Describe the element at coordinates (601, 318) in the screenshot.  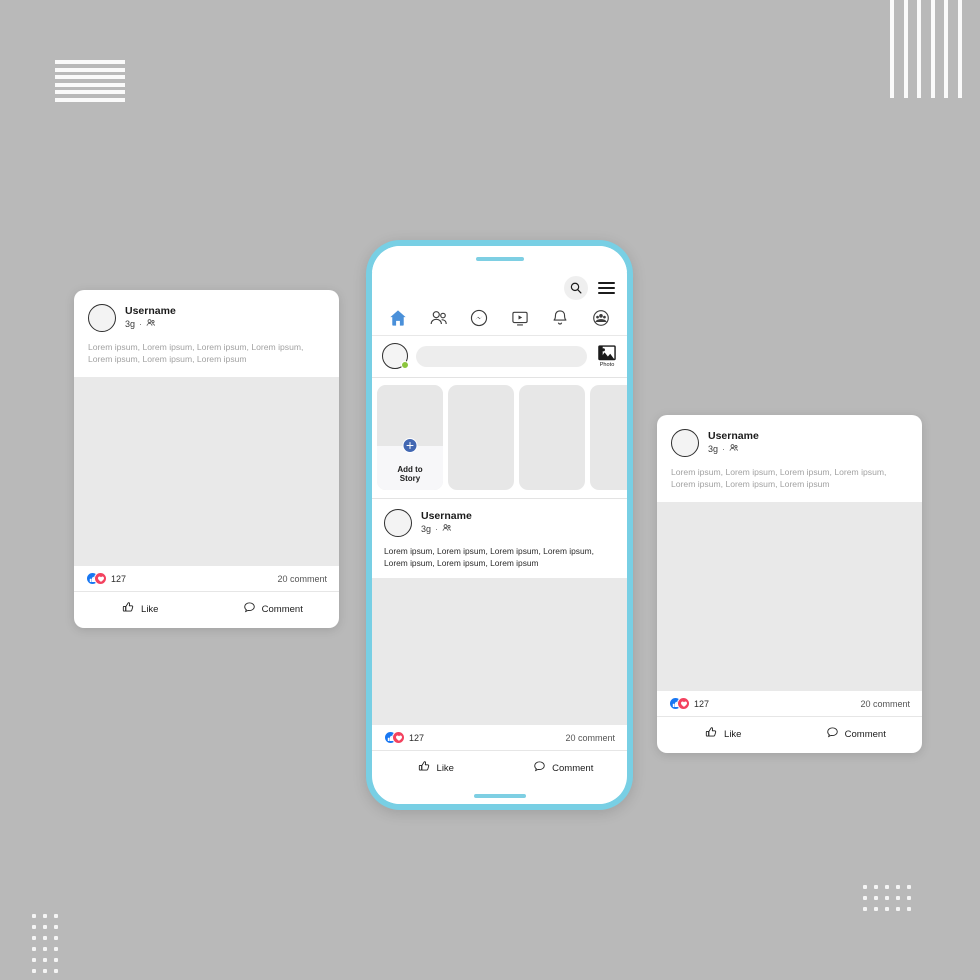
I see `groups-profile-icon` at that location.